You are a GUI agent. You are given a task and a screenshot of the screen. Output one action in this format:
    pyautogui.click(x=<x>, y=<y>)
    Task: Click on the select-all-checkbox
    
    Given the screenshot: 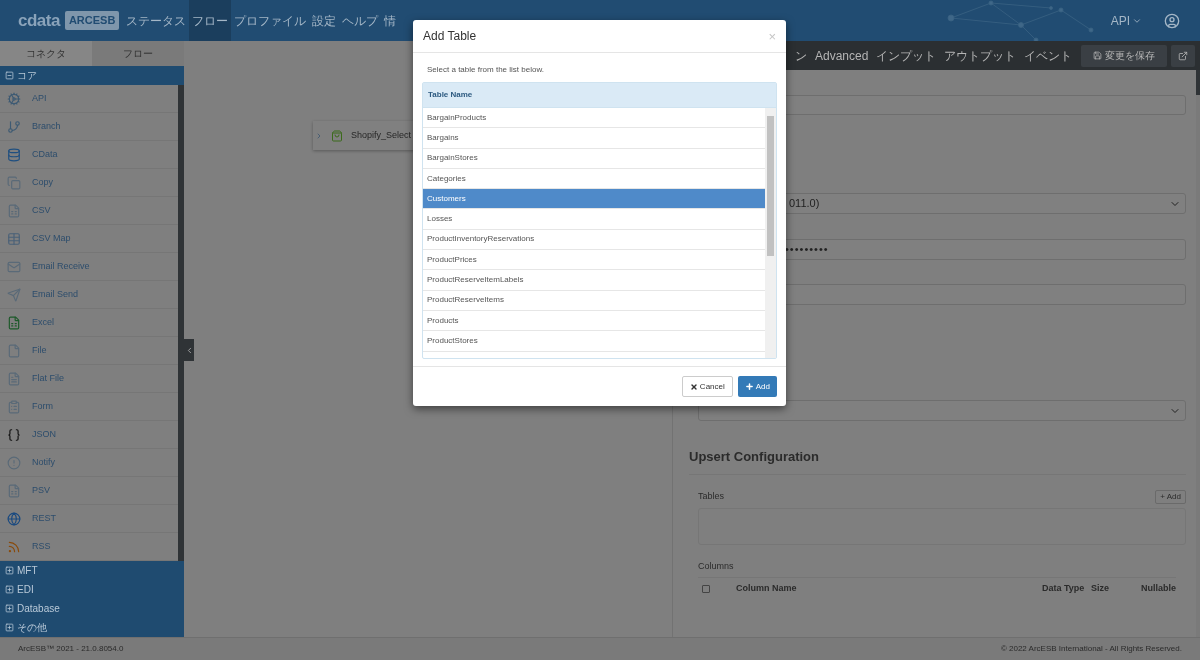 What is the action you would take?
    pyautogui.click(x=706, y=589)
    